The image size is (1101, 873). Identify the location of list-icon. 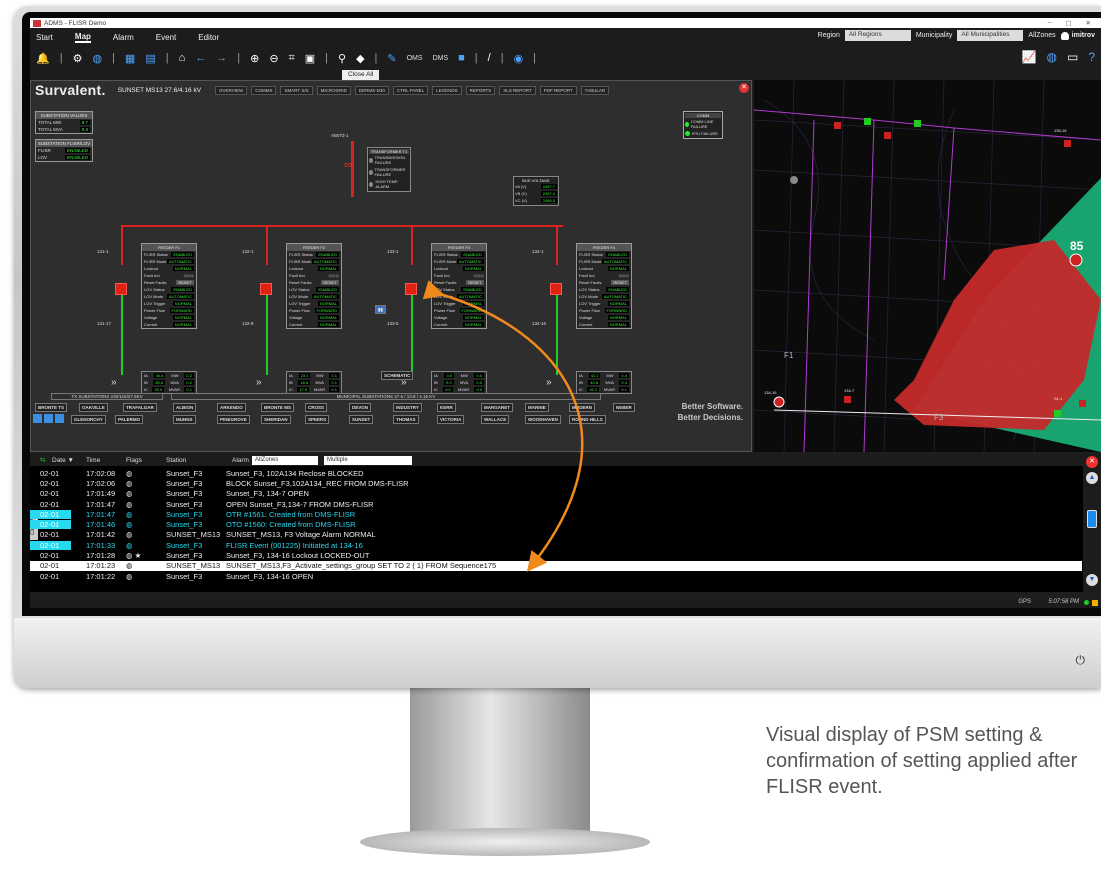
(59, 418).